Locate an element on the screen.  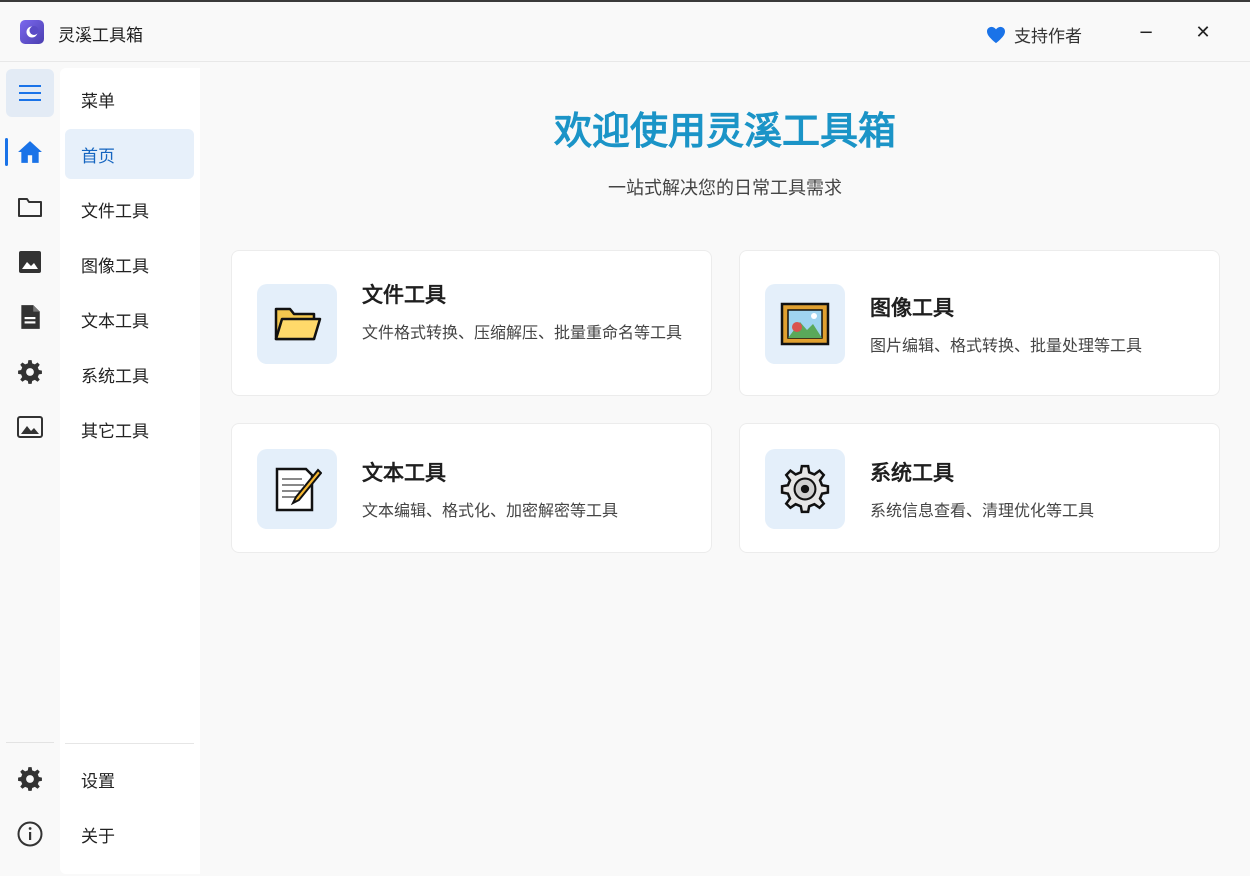
image-icon is located at coordinates (30, 262).